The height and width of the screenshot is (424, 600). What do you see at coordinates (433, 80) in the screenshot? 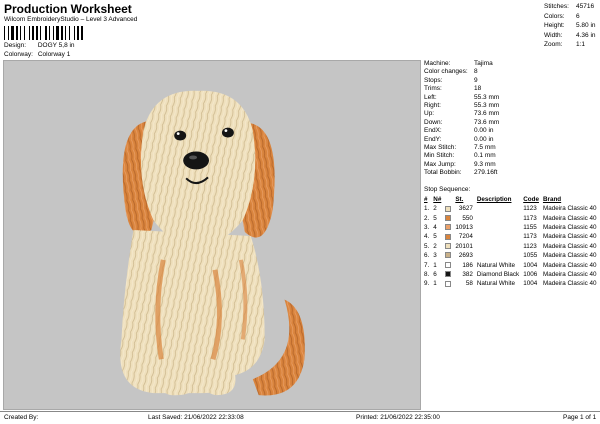
I see `machine-info-label: Stops:` at bounding box center [433, 80].